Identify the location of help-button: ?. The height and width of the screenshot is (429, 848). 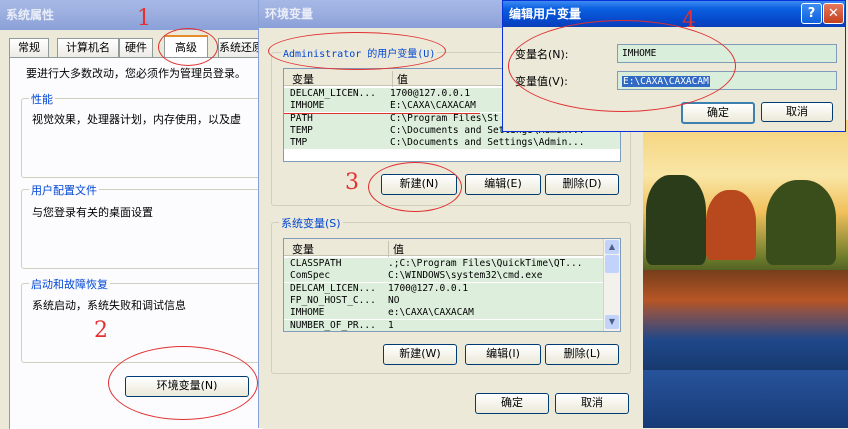
(811, 13).